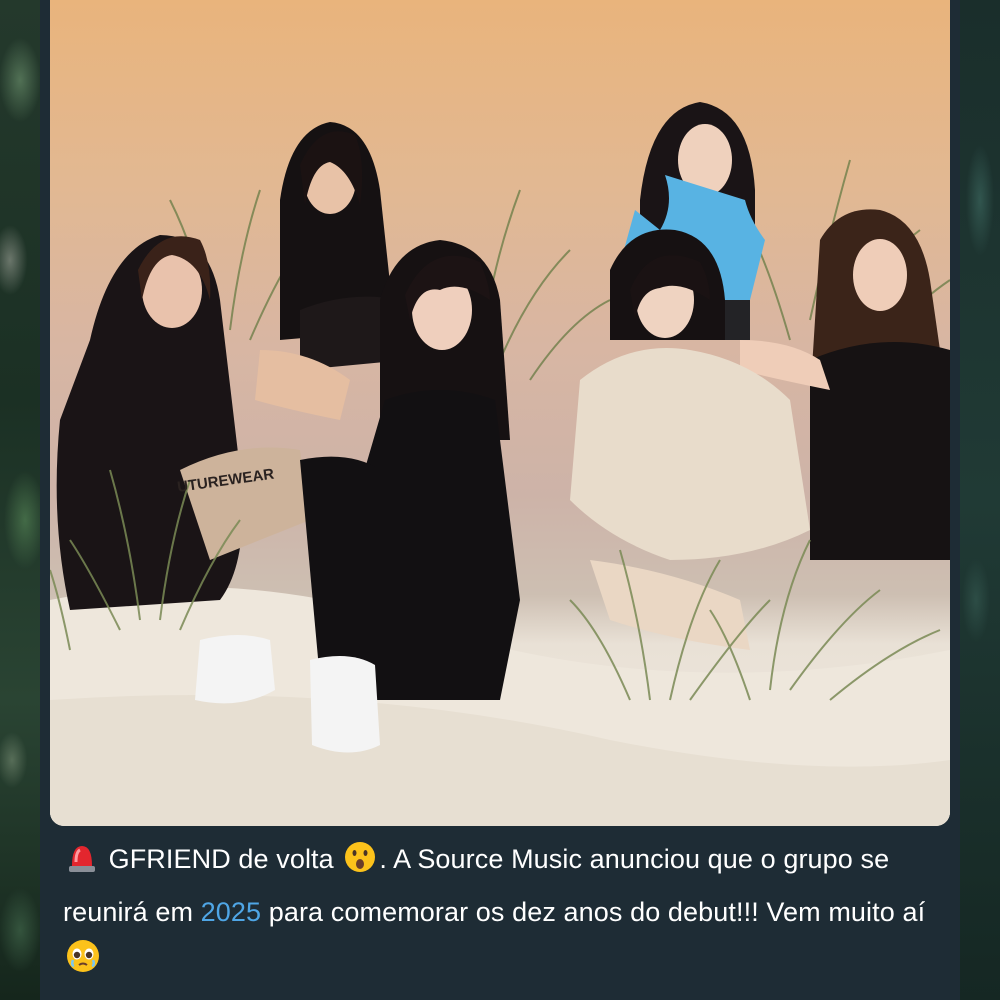  What do you see at coordinates (979, 500) in the screenshot?
I see `blurred-background-right` at bounding box center [979, 500].